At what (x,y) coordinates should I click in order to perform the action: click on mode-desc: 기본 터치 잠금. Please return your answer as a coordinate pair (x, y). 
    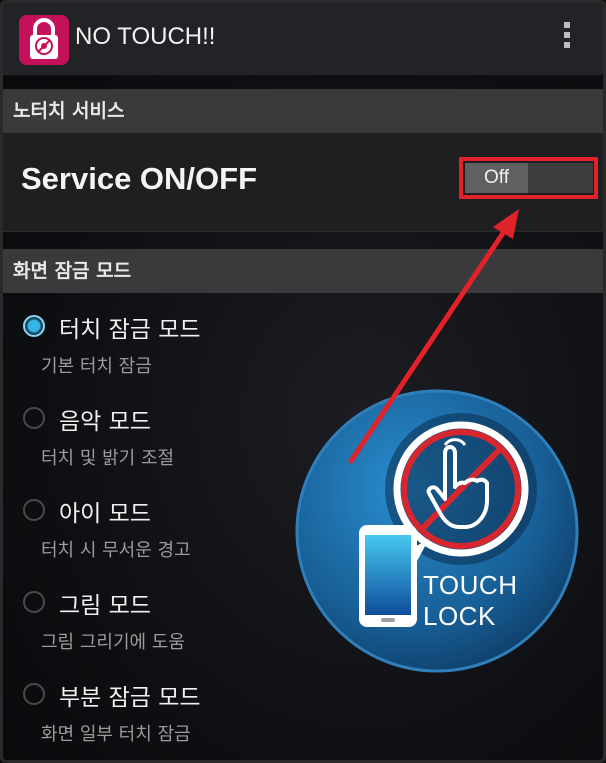
    Looking at the image, I should click on (96, 366).